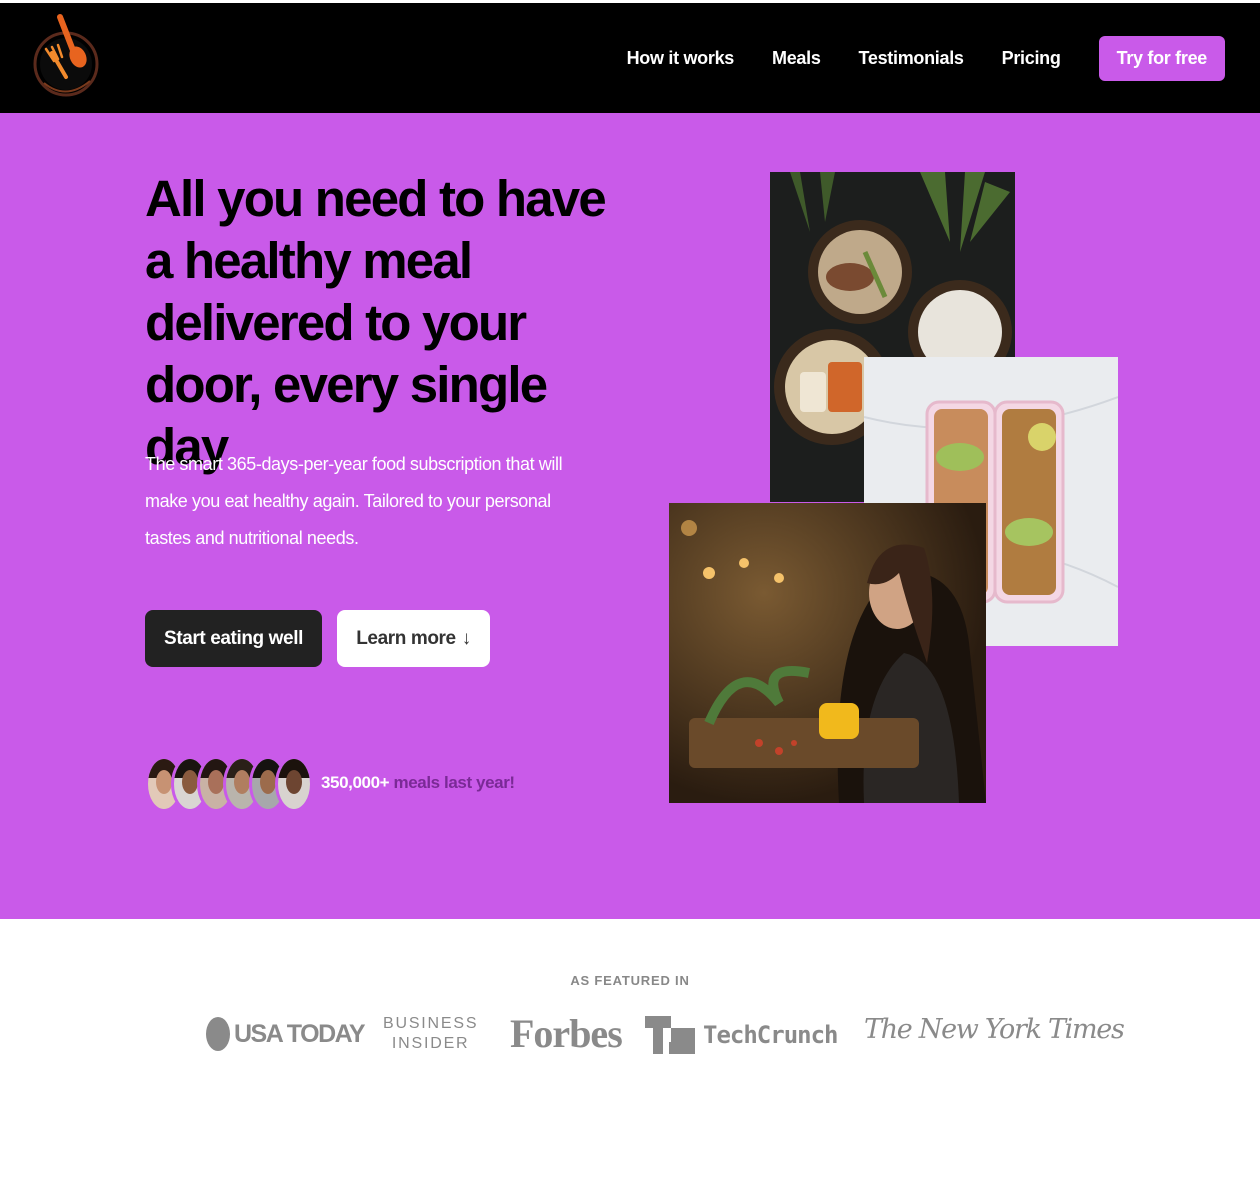 This screenshot has width=1260, height=1179. I want to click on forbes-logo: Forbes, so click(566, 1033).